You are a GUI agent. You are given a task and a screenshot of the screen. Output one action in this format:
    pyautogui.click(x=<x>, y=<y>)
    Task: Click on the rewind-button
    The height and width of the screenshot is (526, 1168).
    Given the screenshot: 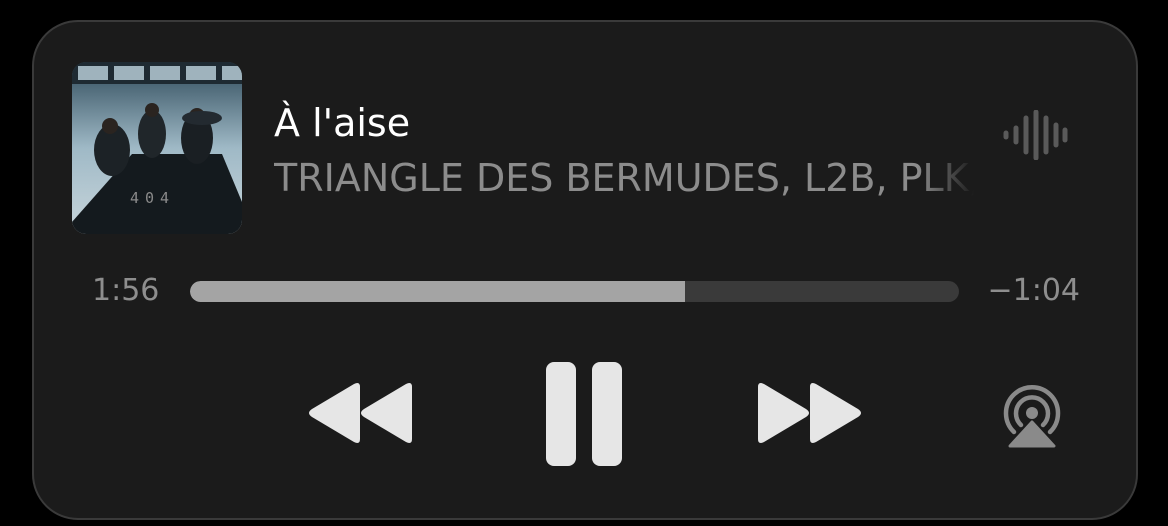 What is the action you would take?
    pyautogui.click(x=360, y=413)
    